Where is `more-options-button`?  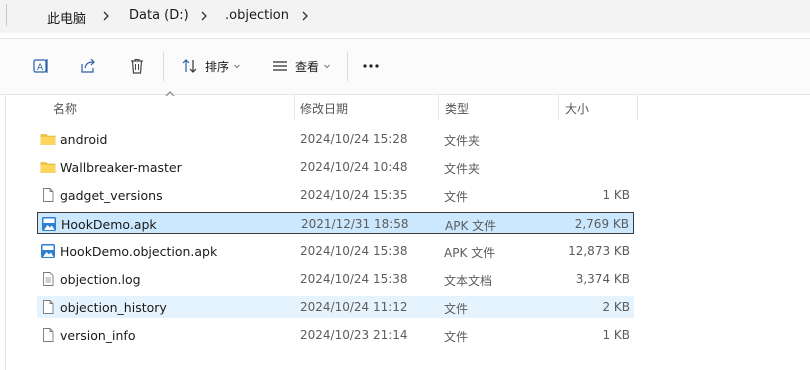 more-options-button is located at coordinates (371, 66).